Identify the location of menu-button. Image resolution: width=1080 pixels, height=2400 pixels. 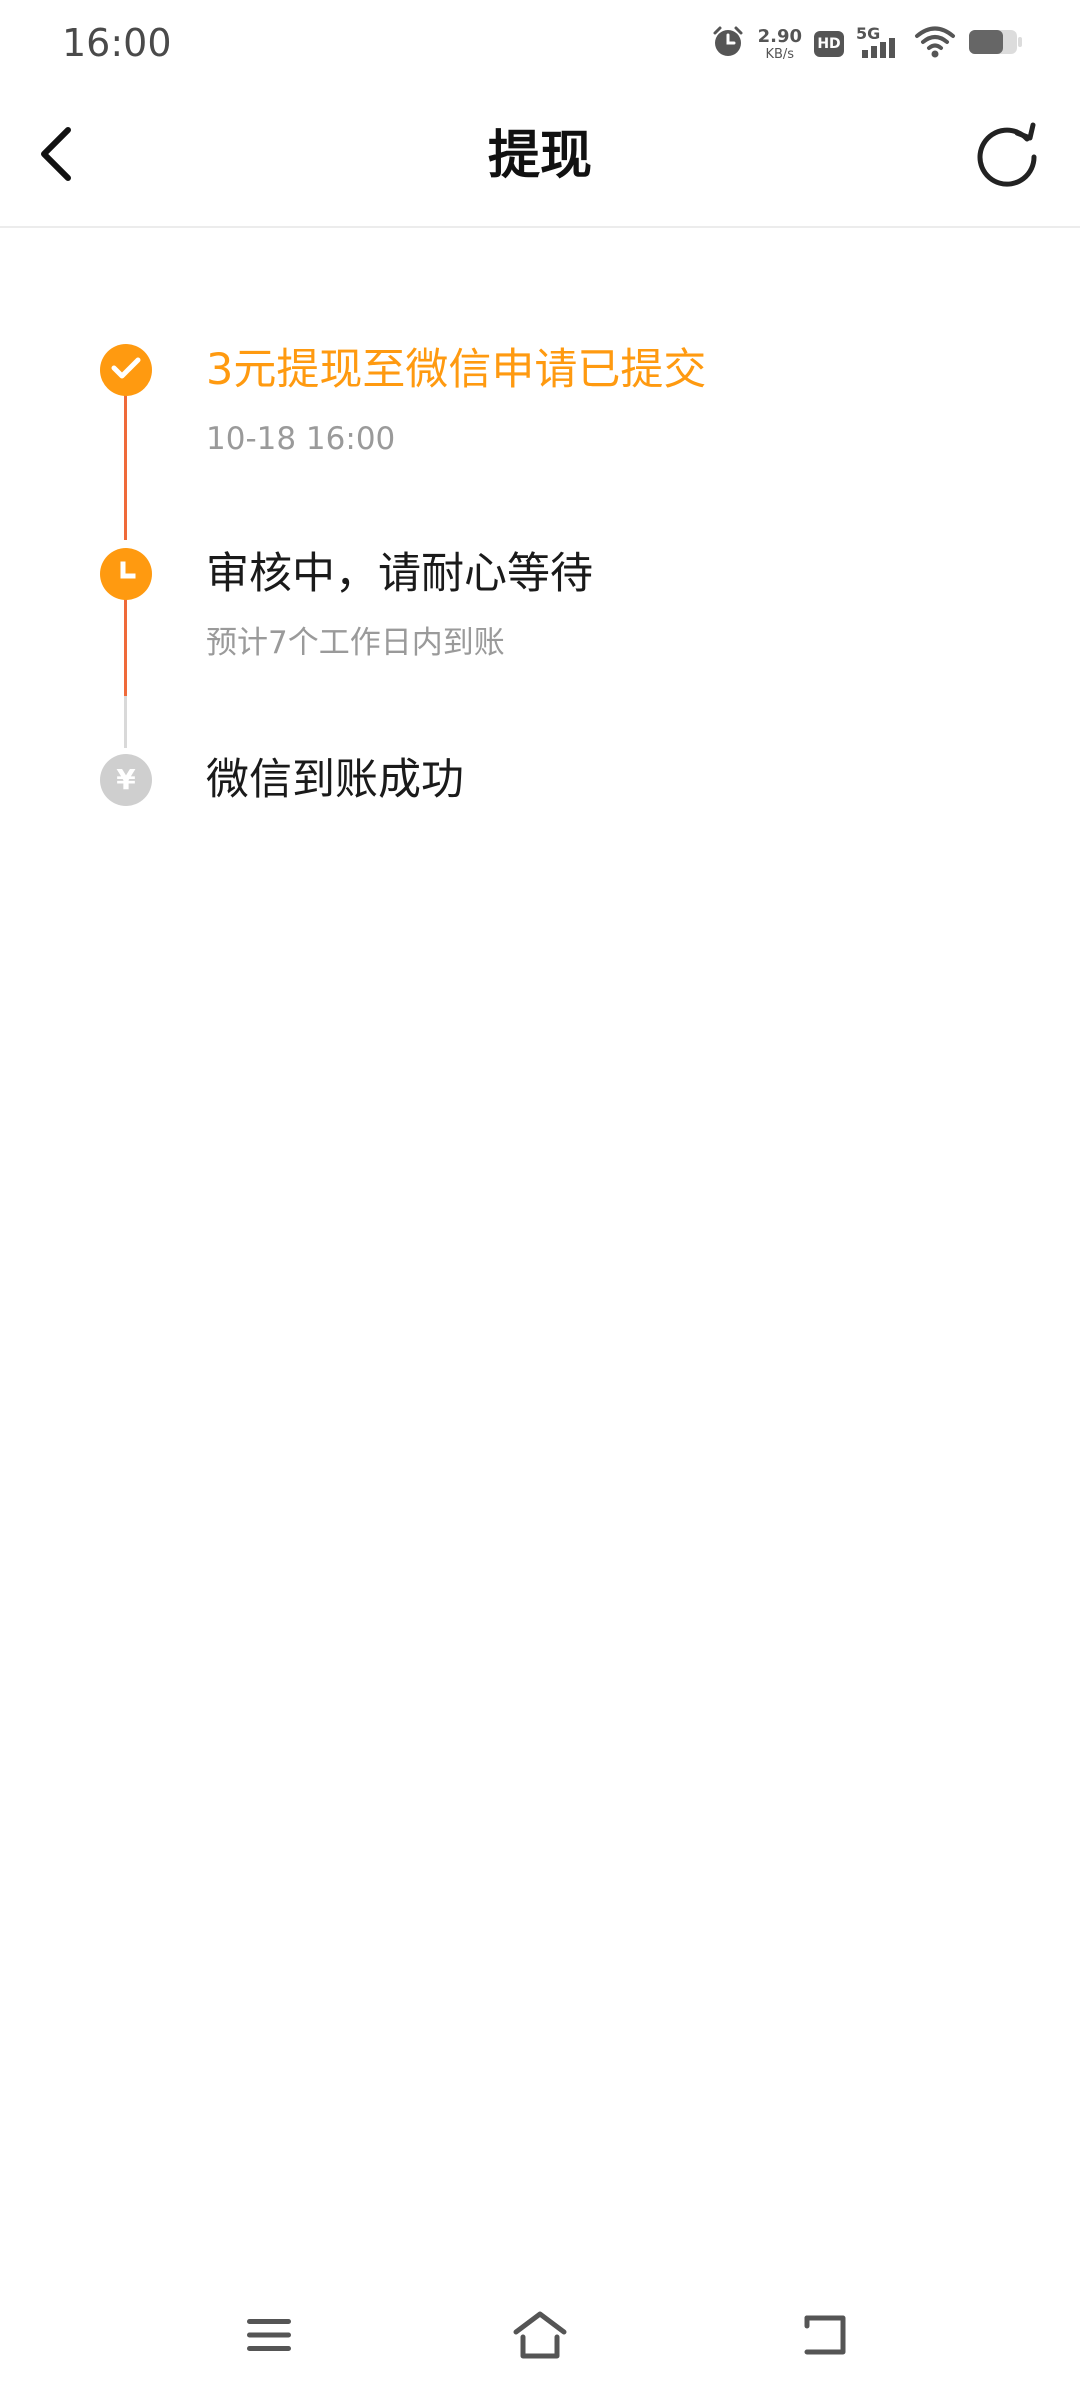
(269, 2337).